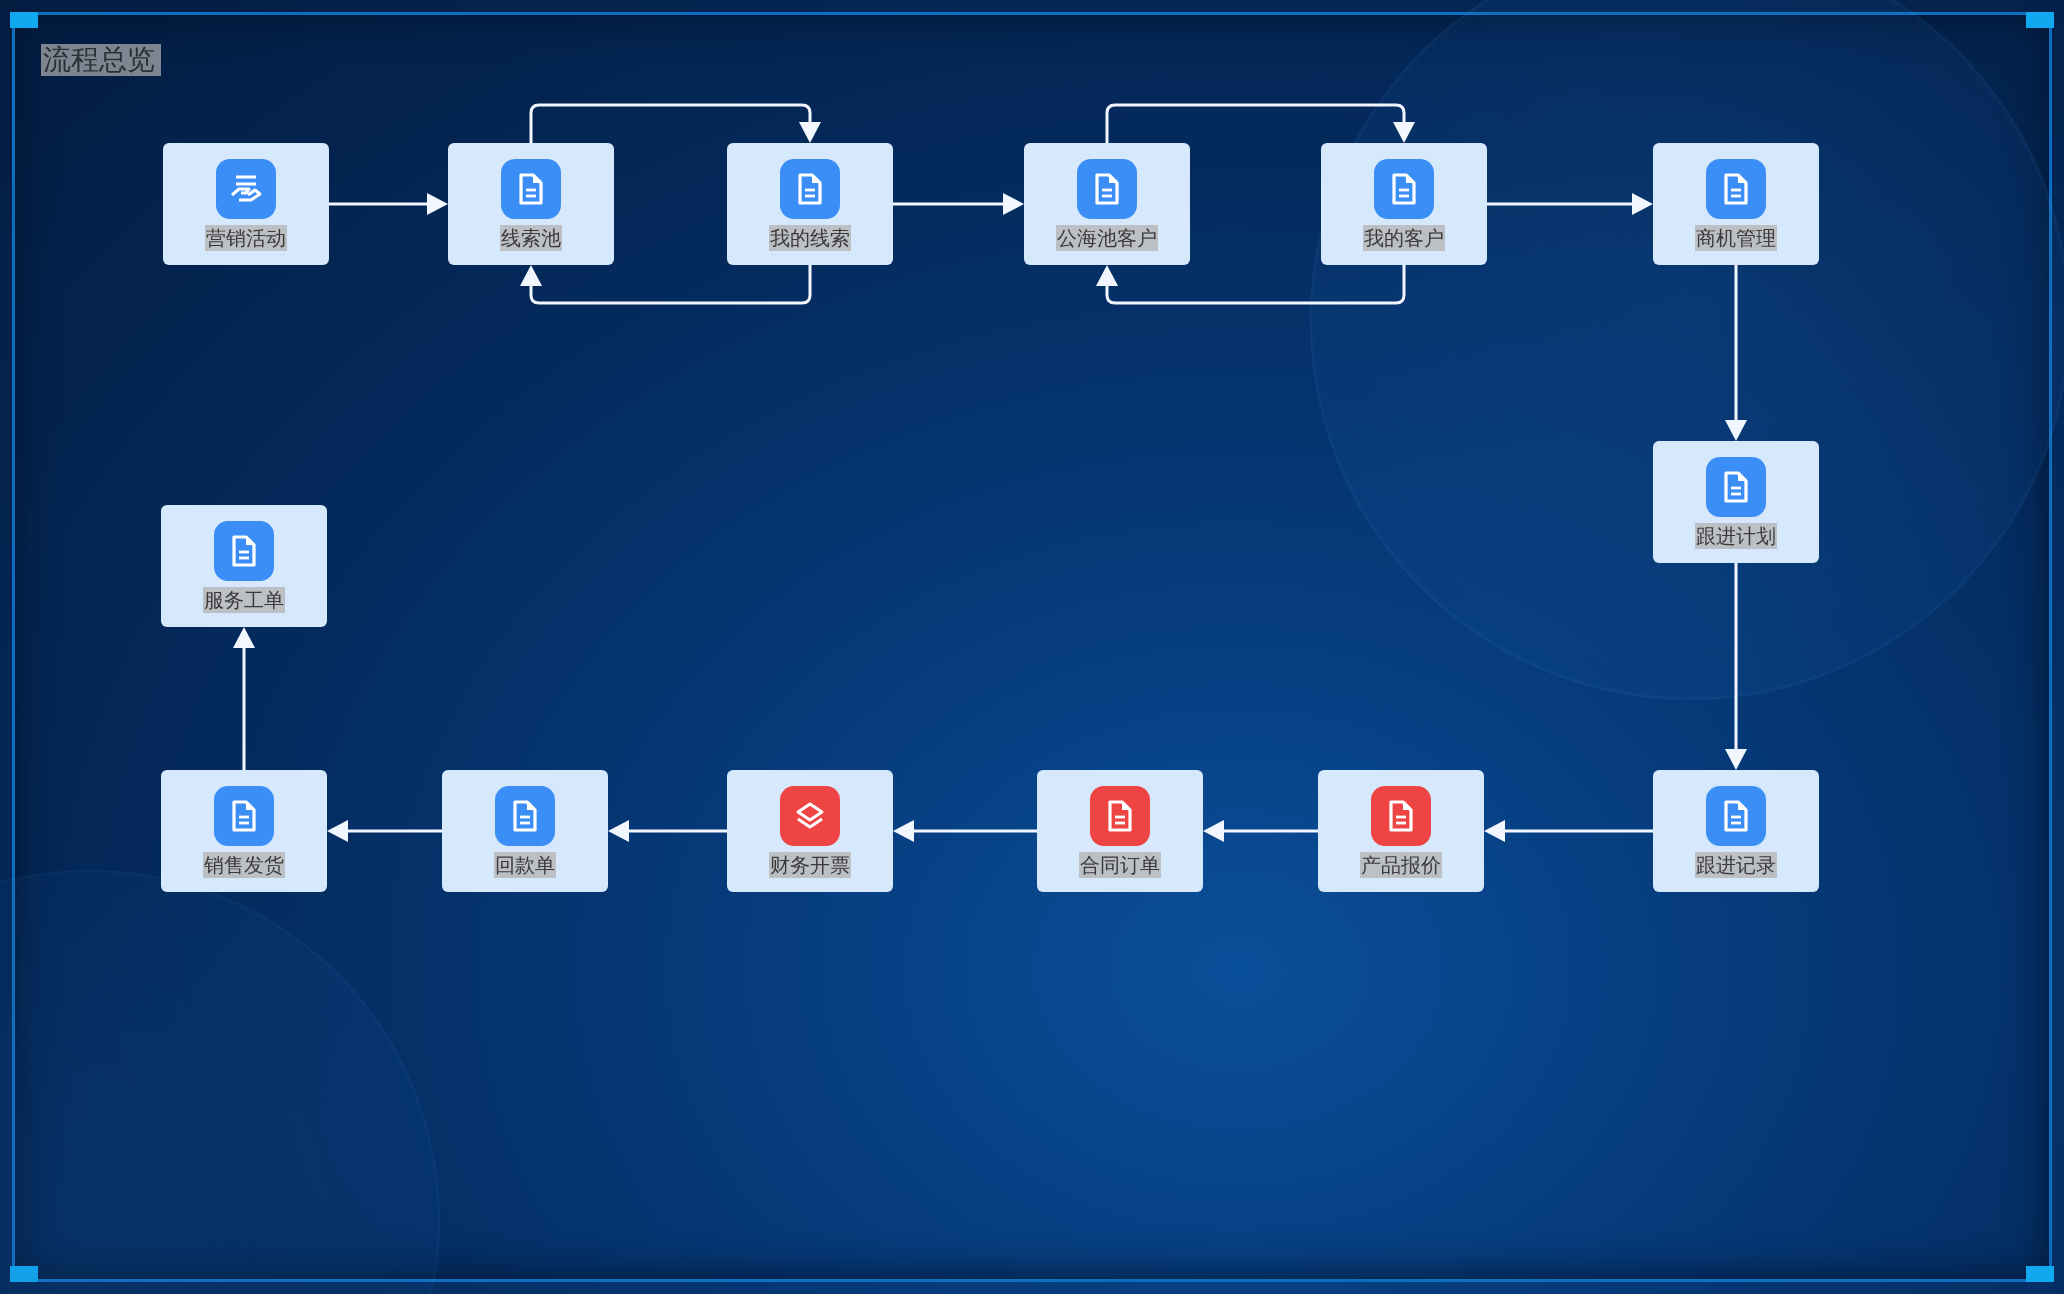 The width and height of the screenshot is (2064, 1294). Describe the element at coordinates (1736, 865) in the screenshot. I see `node-label: 跟进记录` at that location.